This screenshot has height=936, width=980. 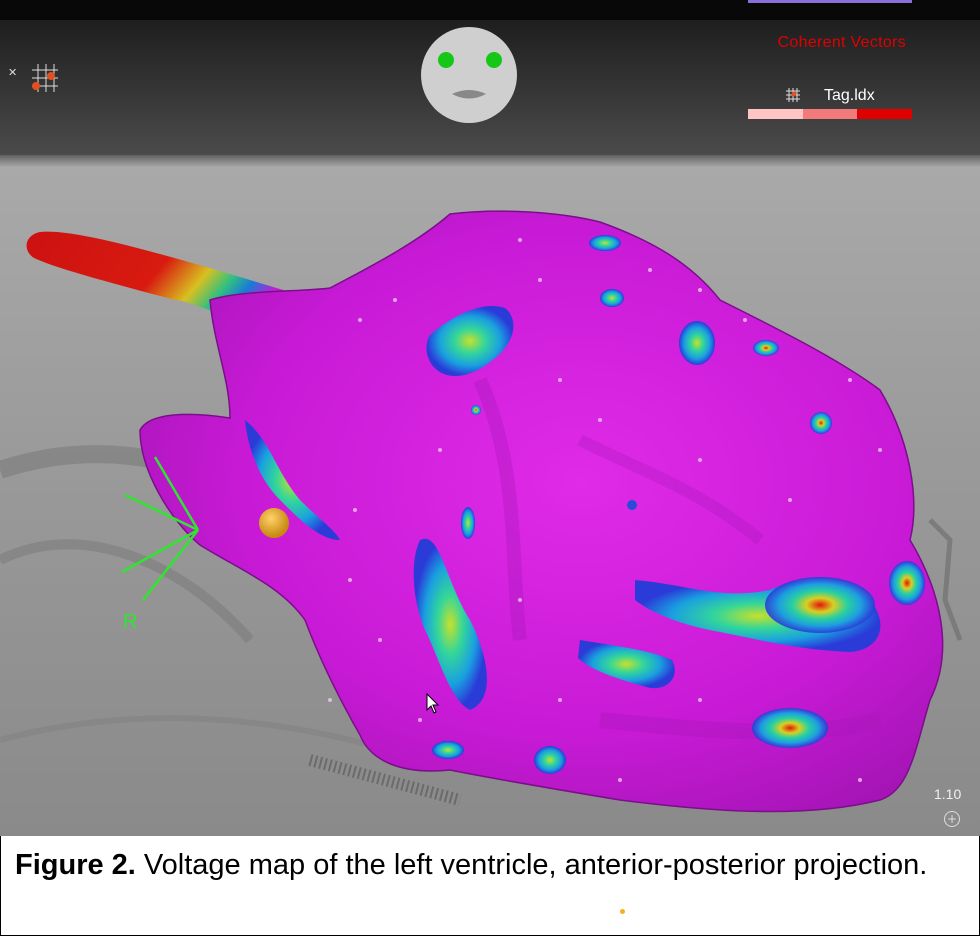 What do you see at coordinates (948, 794) in the screenshot?
I see `zoom-level: 1.10` at bounding box center [948, 794].